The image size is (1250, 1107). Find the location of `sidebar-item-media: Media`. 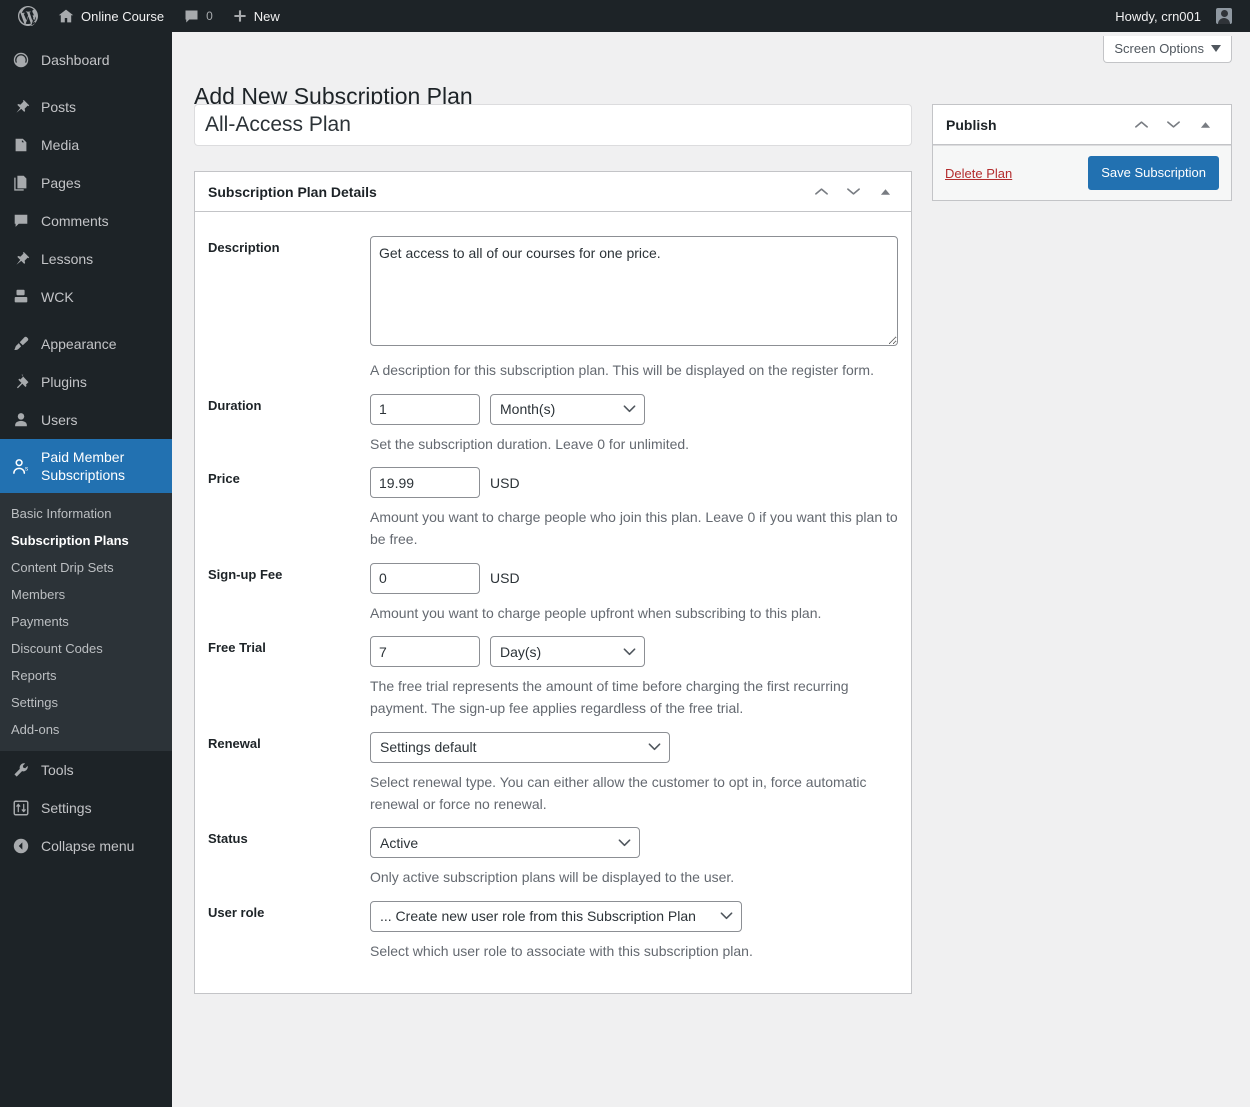

sidebar-item-media: Media is located at coordinates (86, 145).